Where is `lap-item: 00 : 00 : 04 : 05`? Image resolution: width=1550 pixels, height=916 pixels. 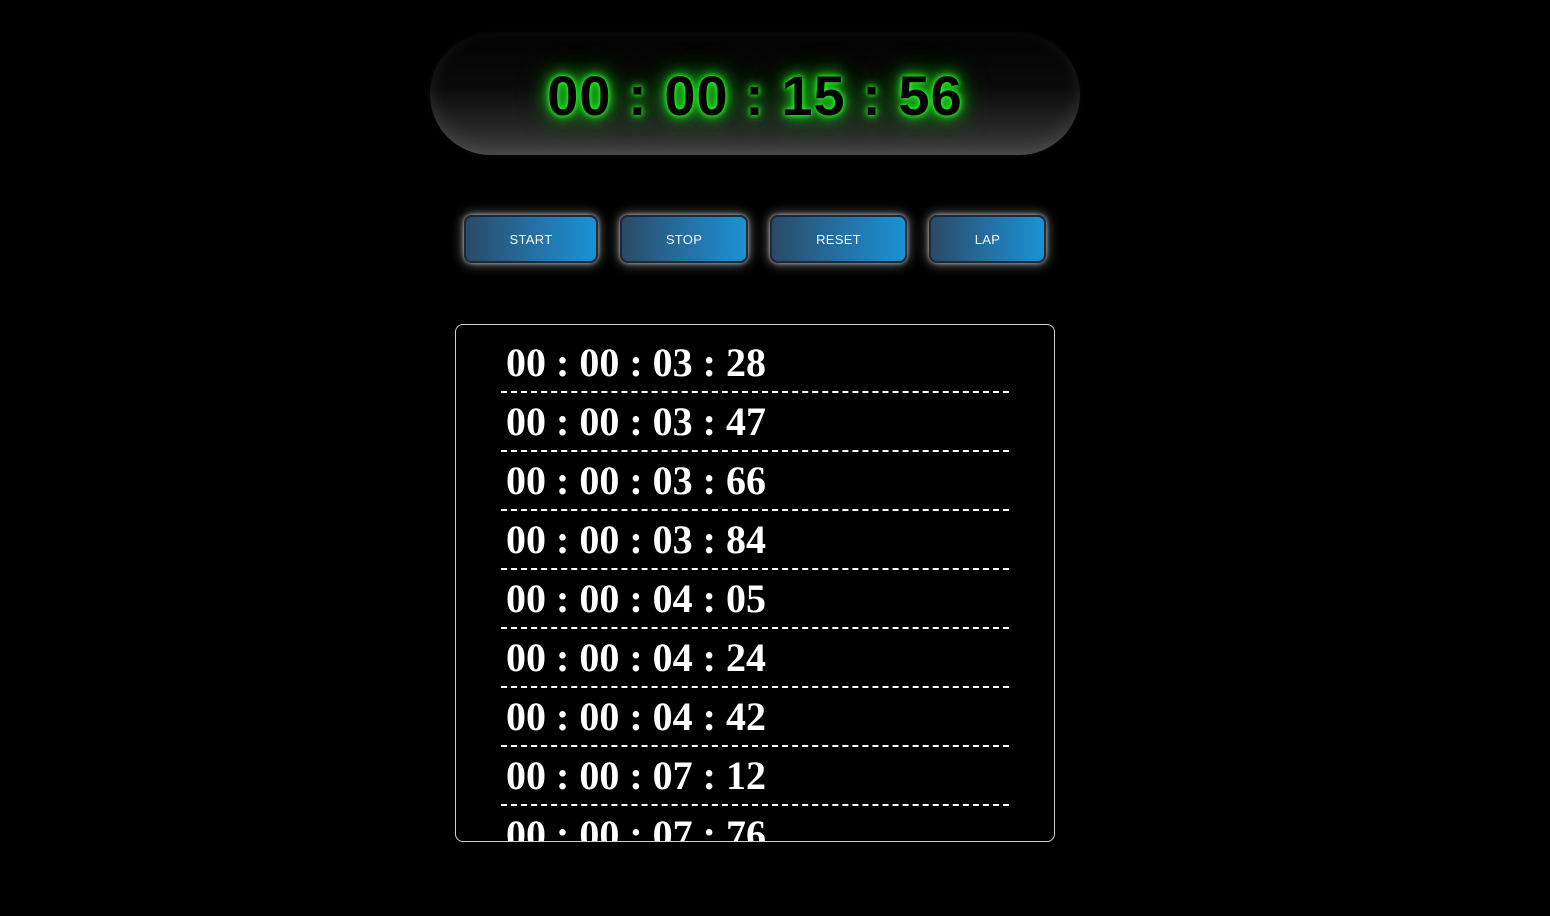
lap-item: 00 : 00 : 04 : 05 is located at coordinates (755, 600).